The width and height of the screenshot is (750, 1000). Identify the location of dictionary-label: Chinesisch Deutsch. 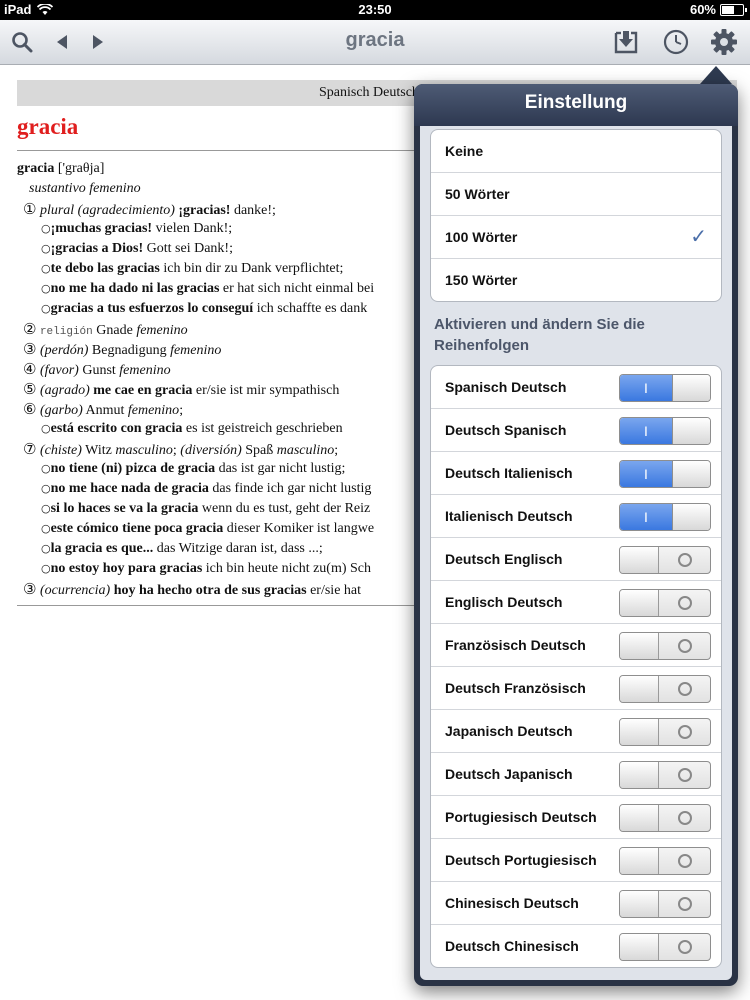
(512, 903).